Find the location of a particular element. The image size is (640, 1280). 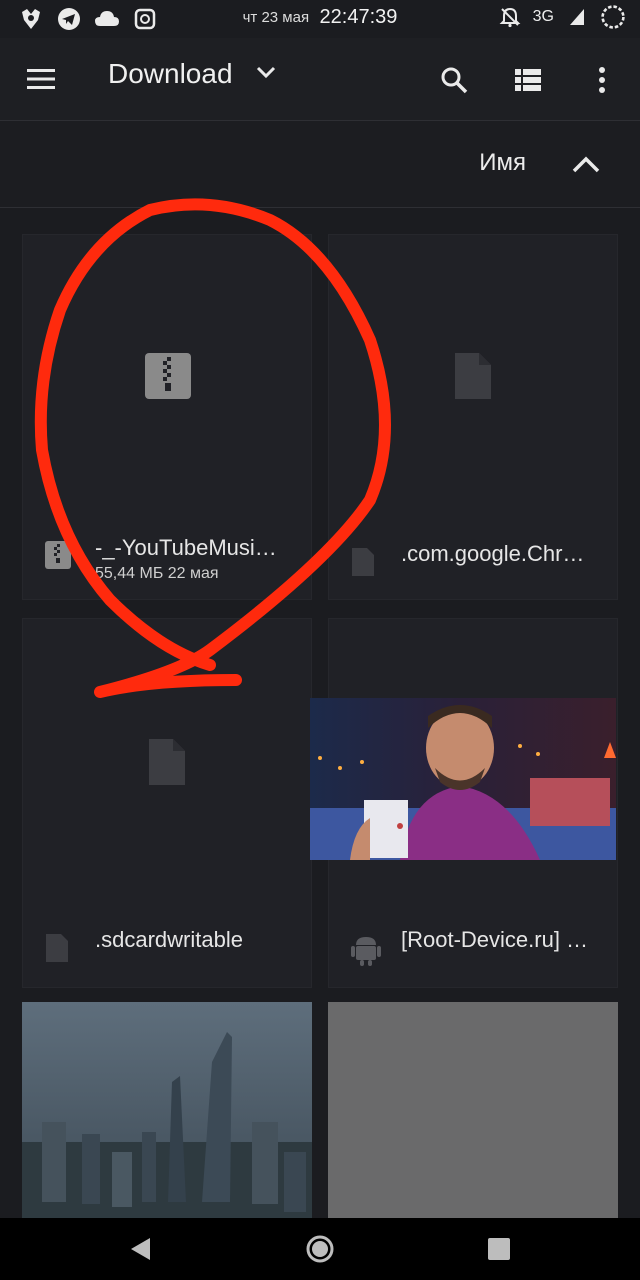

file-card: .sdcardwritable is located at coordinates (167, 803).